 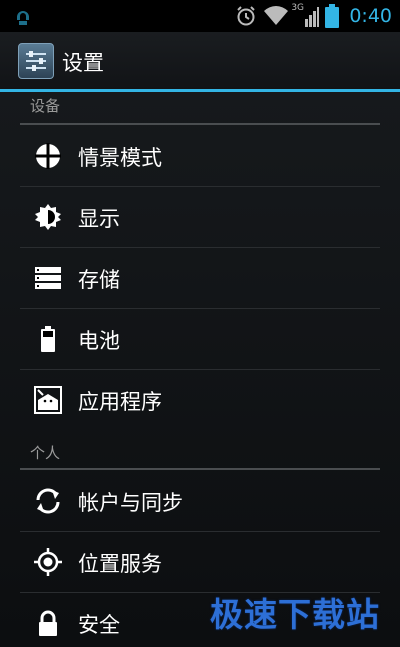 I want to click on settings-item-battery: 电池, so click(x=200, y=339).